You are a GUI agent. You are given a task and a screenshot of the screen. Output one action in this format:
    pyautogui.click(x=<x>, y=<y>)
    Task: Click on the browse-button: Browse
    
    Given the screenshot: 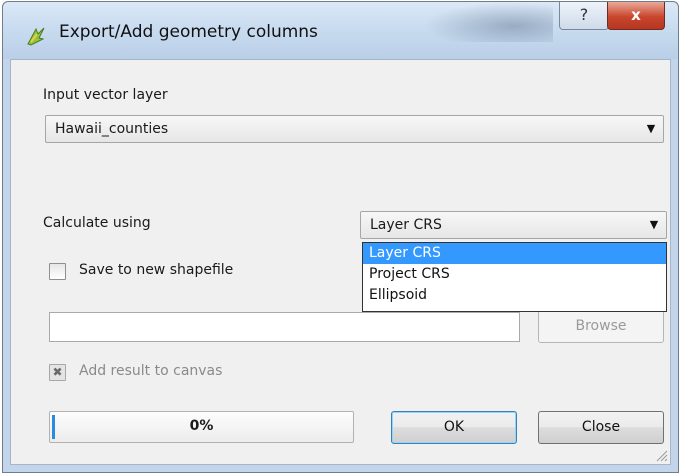 What is the action you would take?
    pyautogui.click(x=601, y=326)
    